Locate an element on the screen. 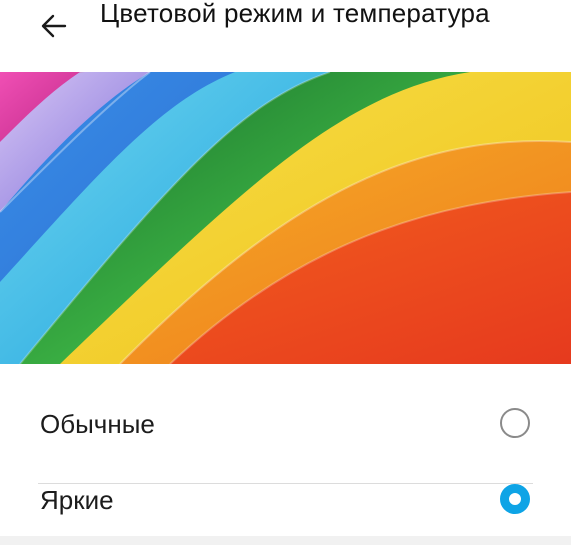  arrow-left-icon is located at coordinates (54, 28).